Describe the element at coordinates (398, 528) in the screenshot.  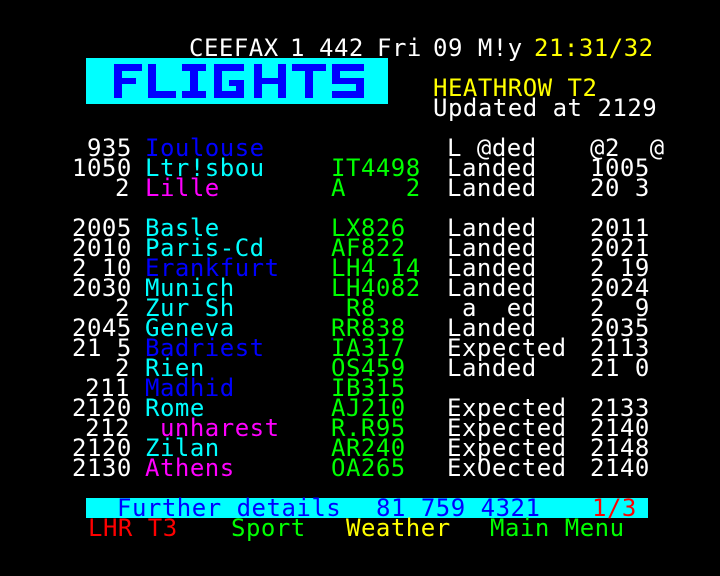
I see `fastext-yellow-link: Weather` at that location.